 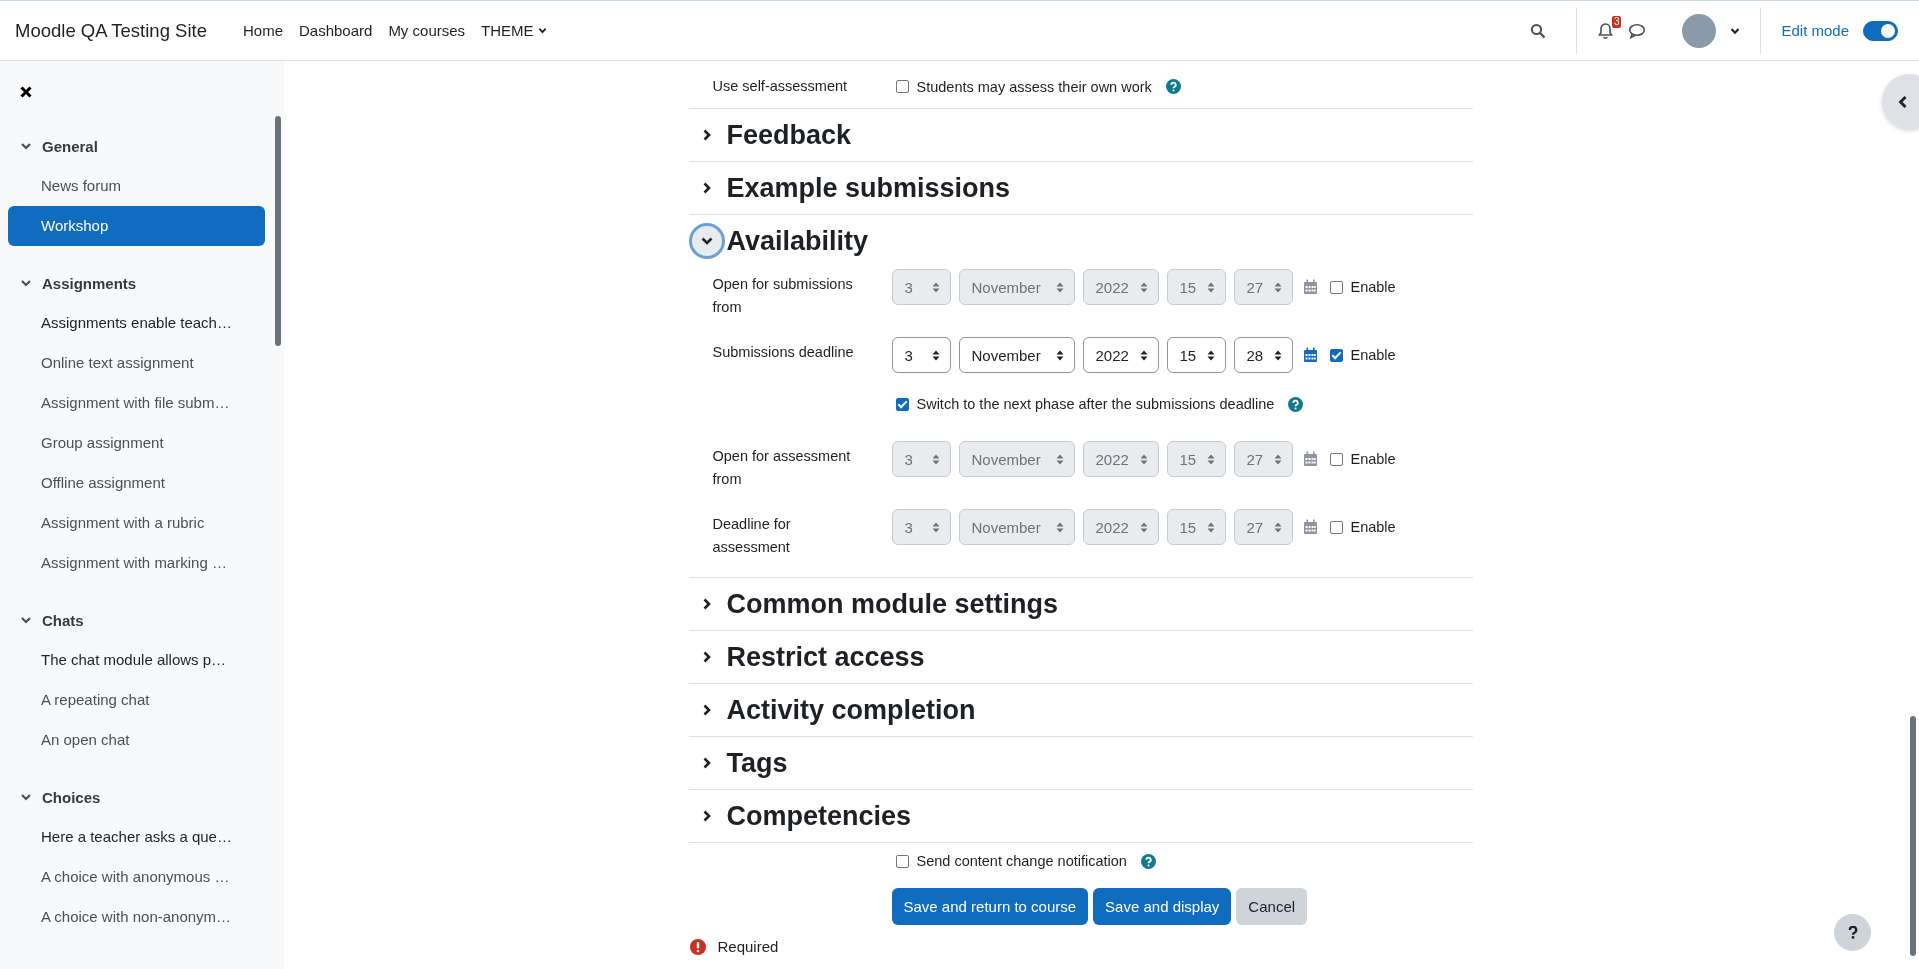 I want to click on nav-link: Home, so click(x=262, y=30).